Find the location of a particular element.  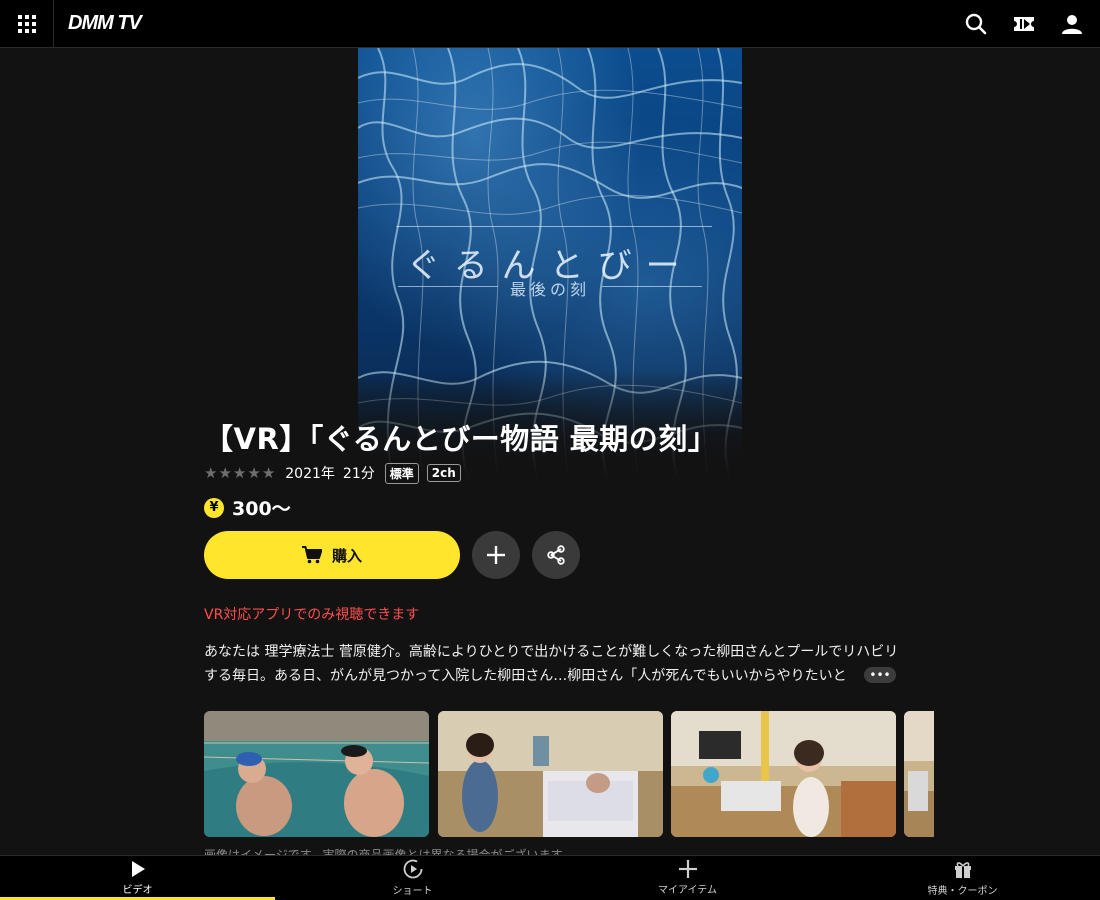

search-icon is located at coordinates (976, 24).